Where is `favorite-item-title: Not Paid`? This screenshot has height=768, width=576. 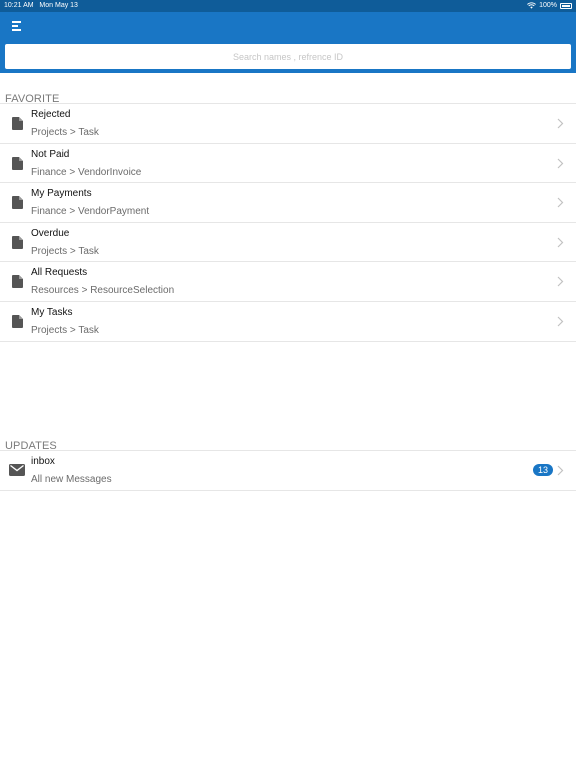 favorite-item-title: Not Paid is located at coordinates (50, 154).